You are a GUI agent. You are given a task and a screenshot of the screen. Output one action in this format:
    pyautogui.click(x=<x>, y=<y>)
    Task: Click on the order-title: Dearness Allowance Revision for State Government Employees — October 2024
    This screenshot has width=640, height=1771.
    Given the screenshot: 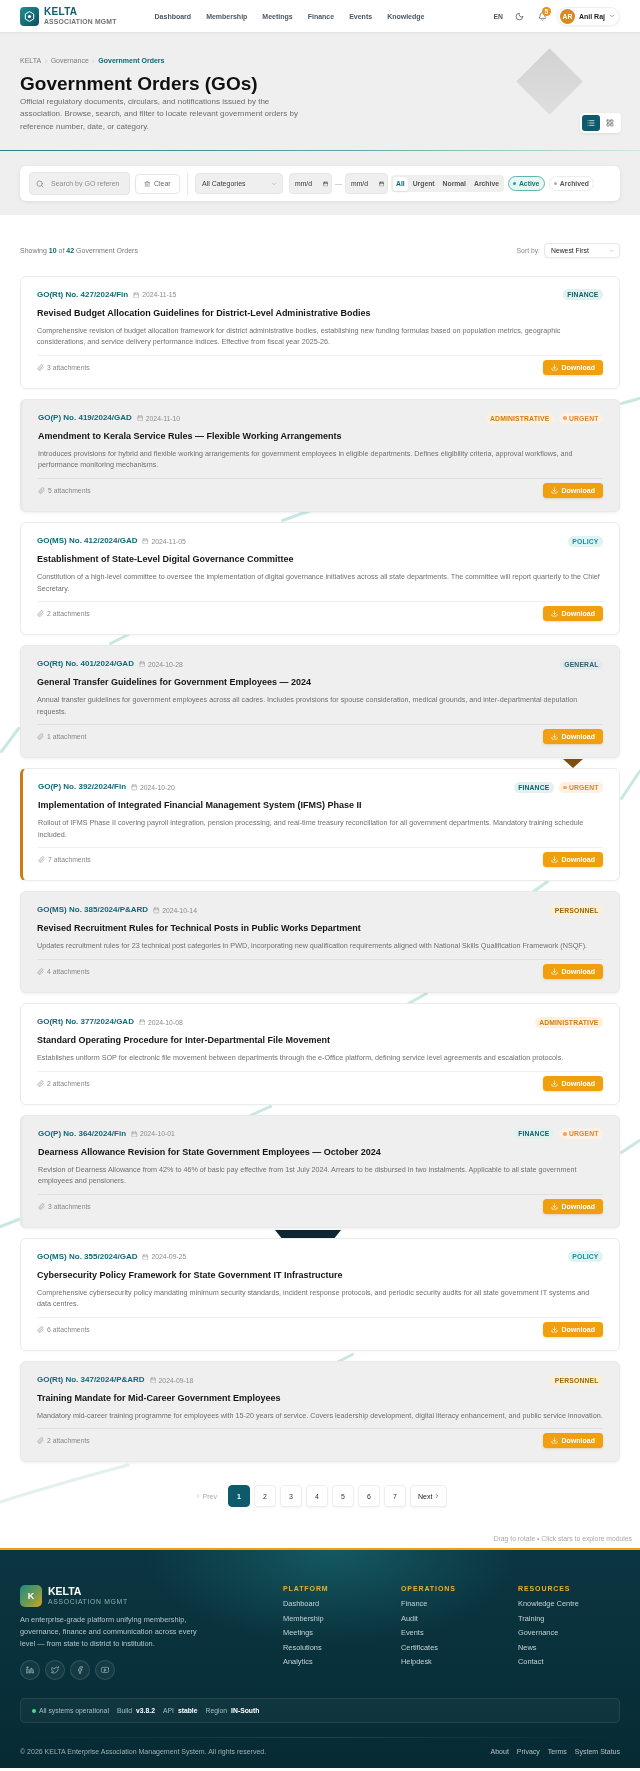 What is the action you would take?
    pyautogui.click(x=210, y=1151)
    